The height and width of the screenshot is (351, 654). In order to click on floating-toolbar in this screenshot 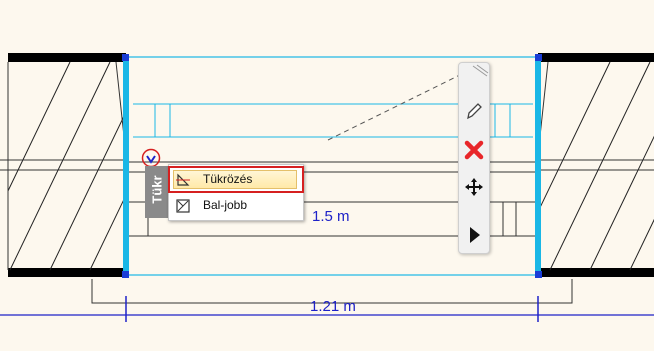, I will do `click(474, 158)`.